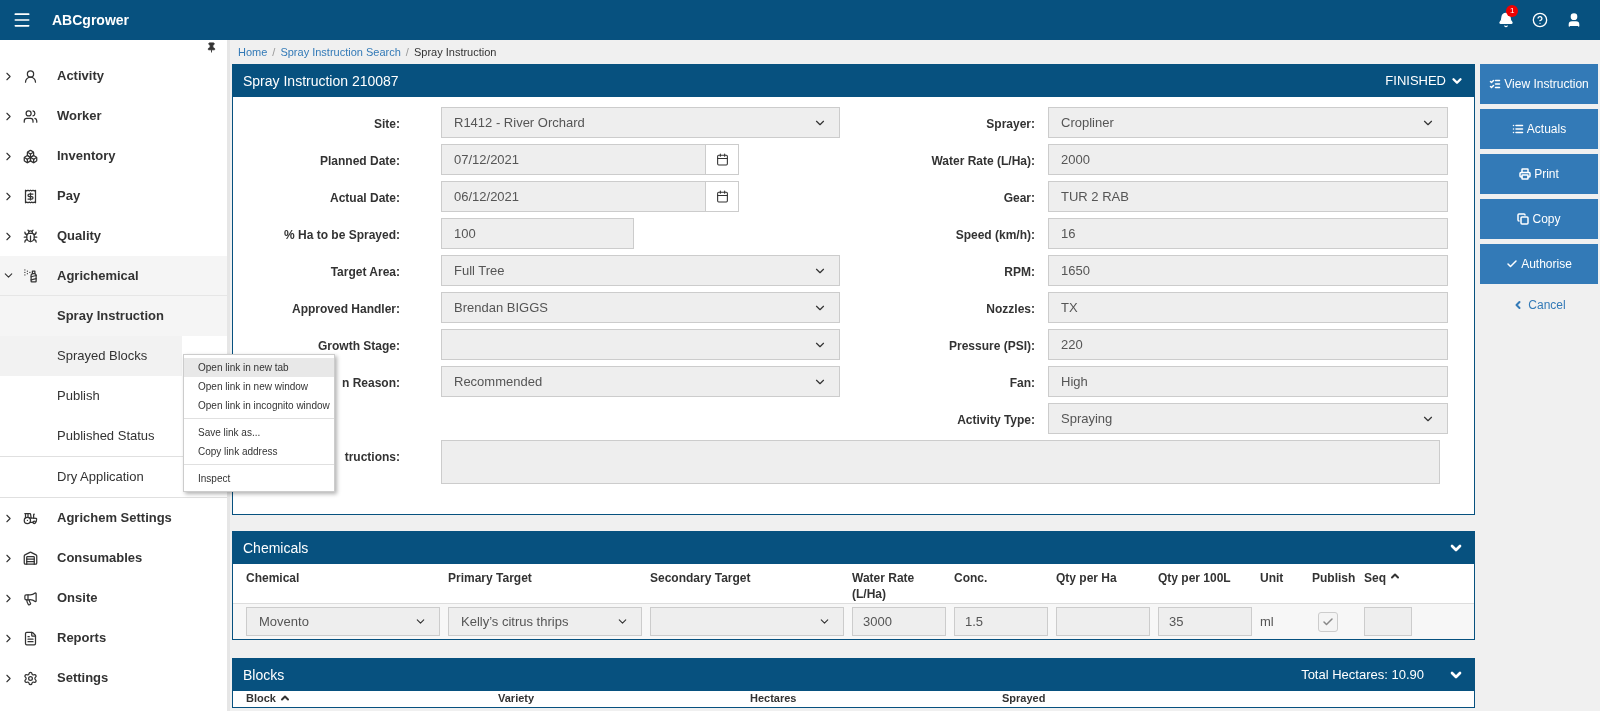  Describe the element at coordinates (253, 52) in the screenshot. I see `breadcrumb-link: Home` at that location.